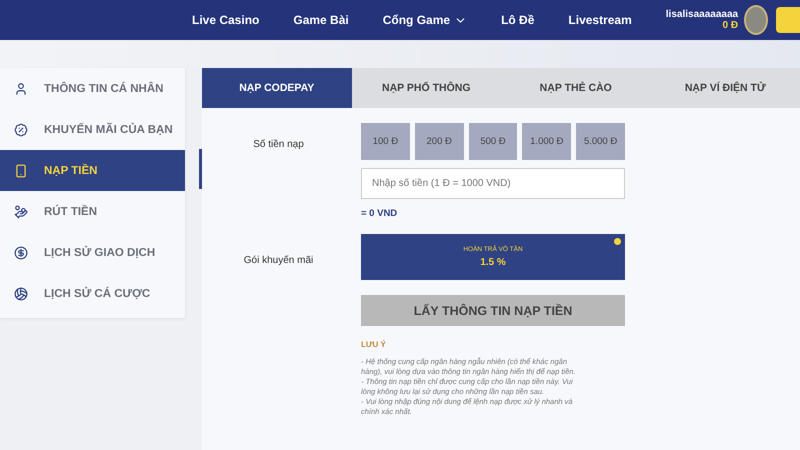 Image resolution: width=800 pixels, height=450 pixels. Describe the element at coordinates (493, 141) in the screenshot. I see `amount-option: 500 Đ` at that location.